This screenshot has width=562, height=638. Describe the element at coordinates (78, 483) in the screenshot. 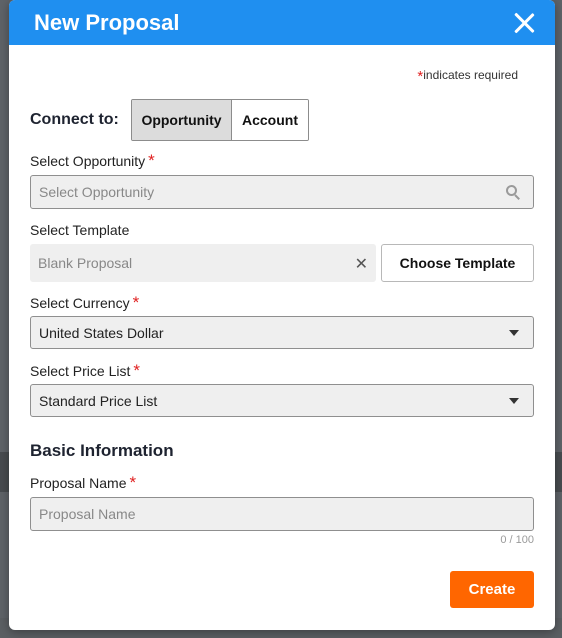

I see `proposal-name-label-text: Proposal Name` at that location.